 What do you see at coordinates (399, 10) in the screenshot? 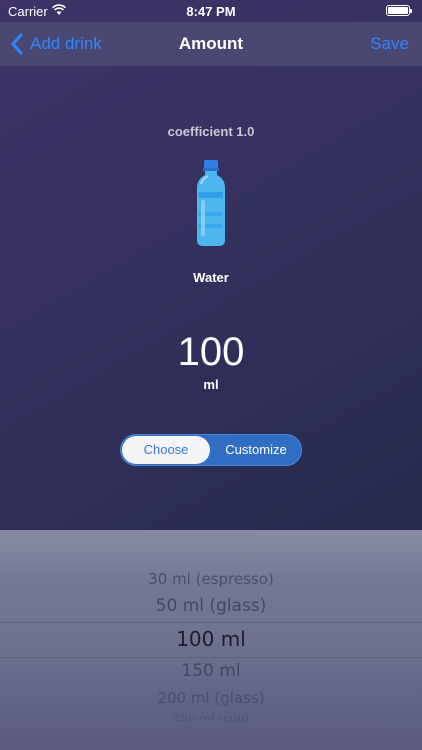
I see `battery-icon` at bounding box center [399, 10].